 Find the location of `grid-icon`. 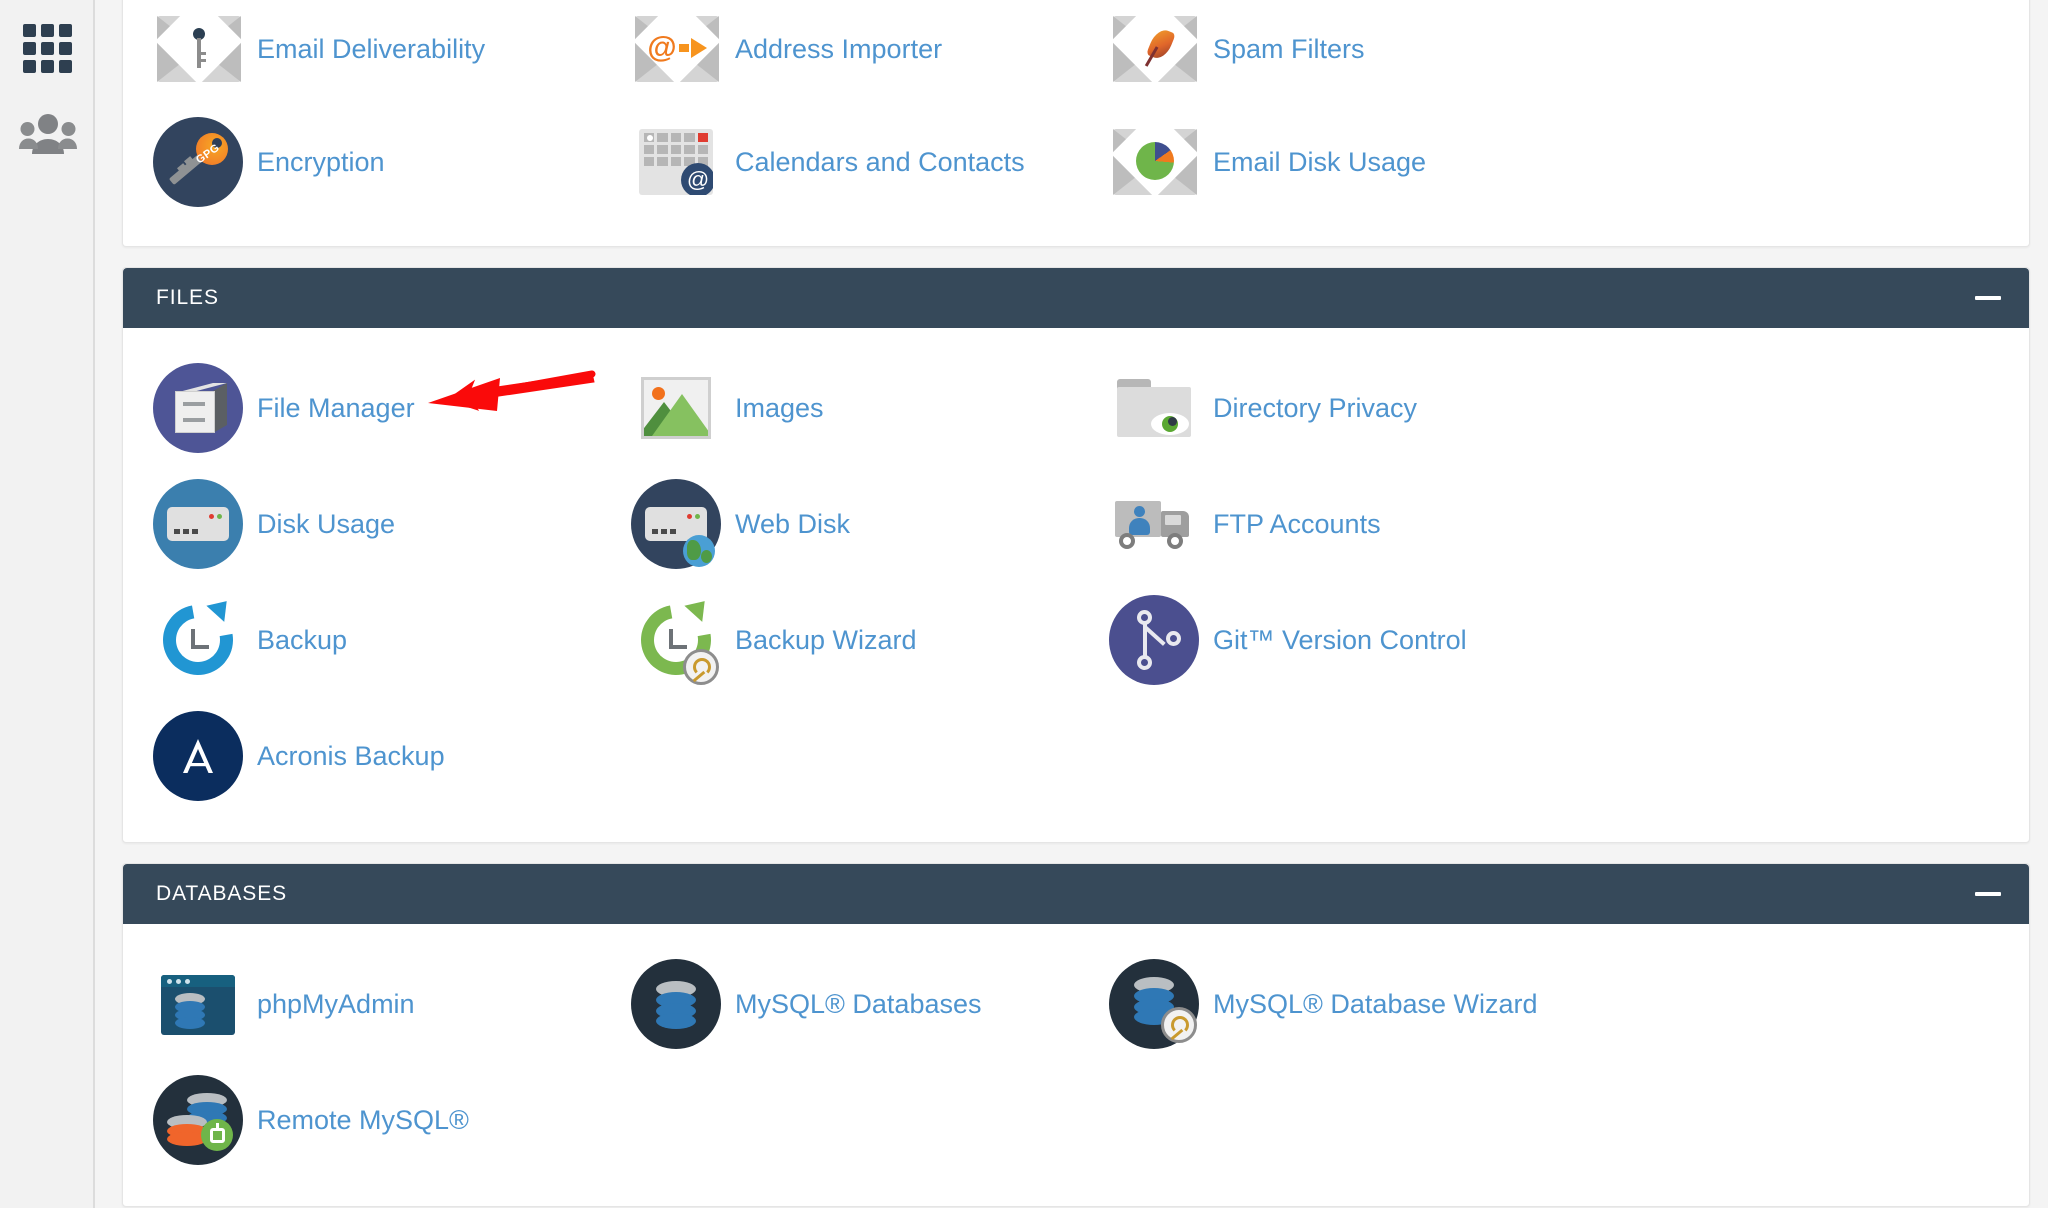

grid-icon is located at coordinates (47, 48).